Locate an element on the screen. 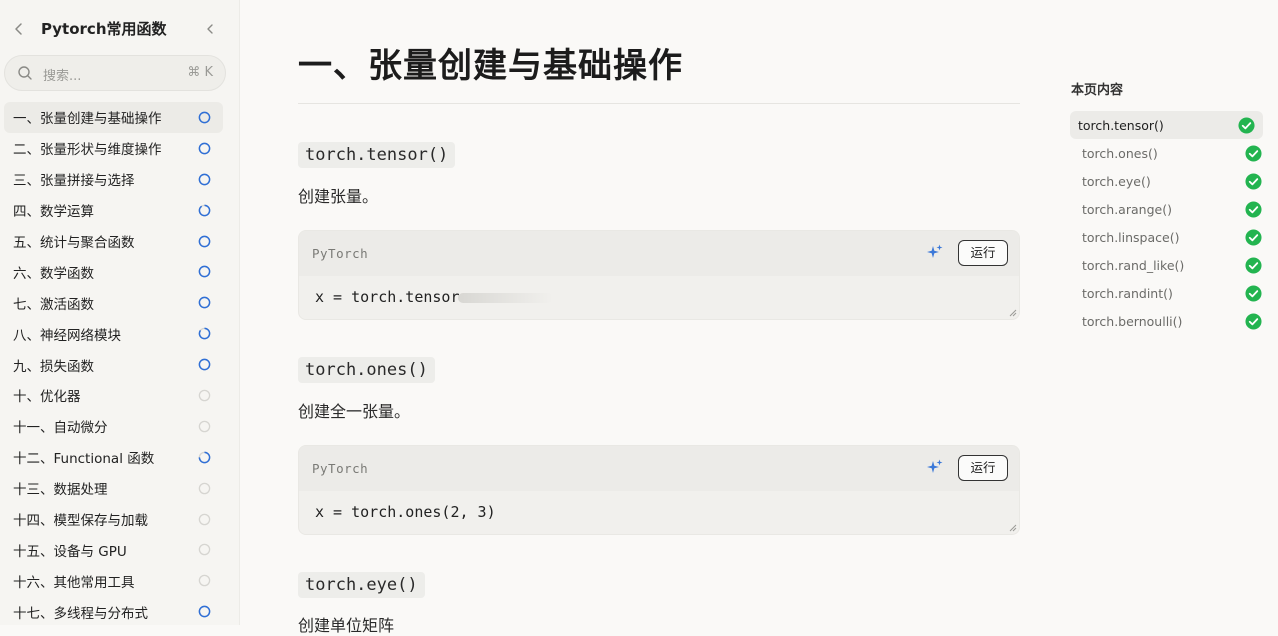  function-heading: torch.tensor() is located at coordinates (377, 155).